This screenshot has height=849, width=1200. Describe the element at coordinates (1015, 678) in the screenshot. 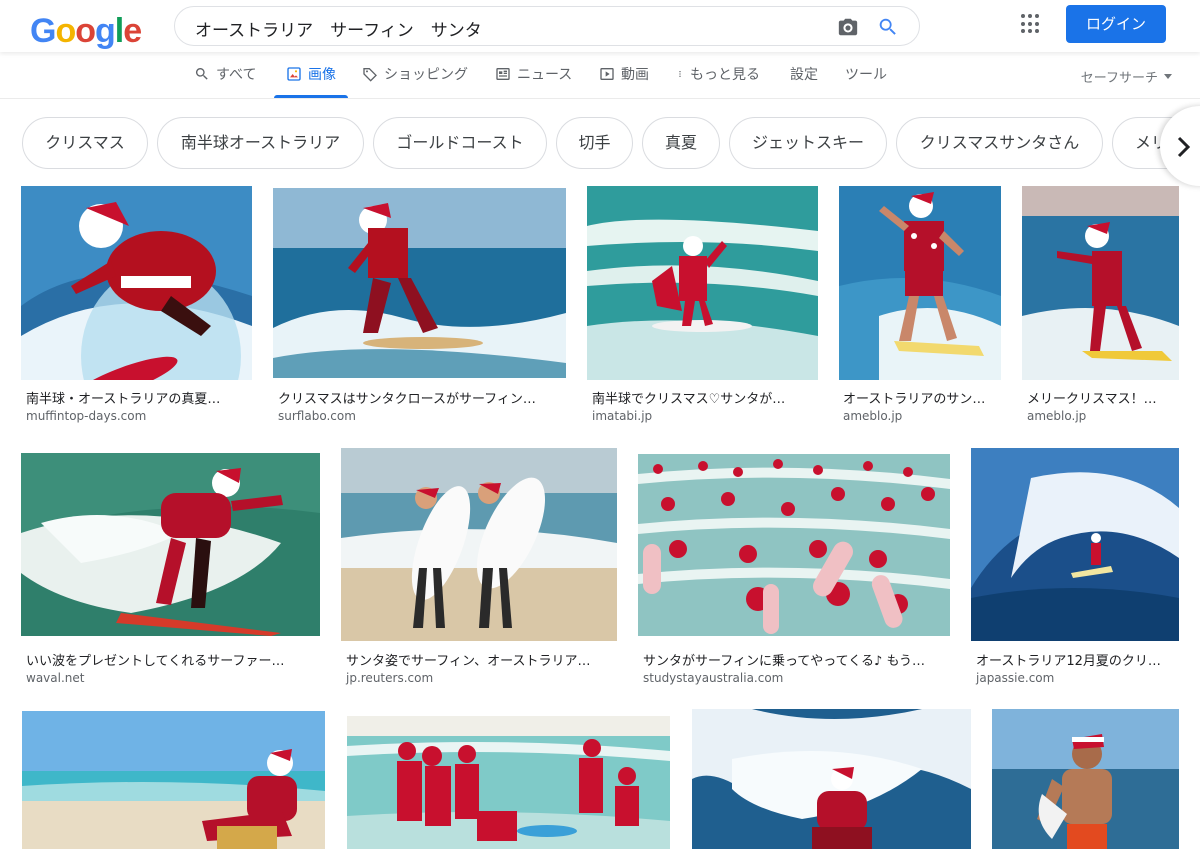

I see `result-domain: japassie.com` at that location.